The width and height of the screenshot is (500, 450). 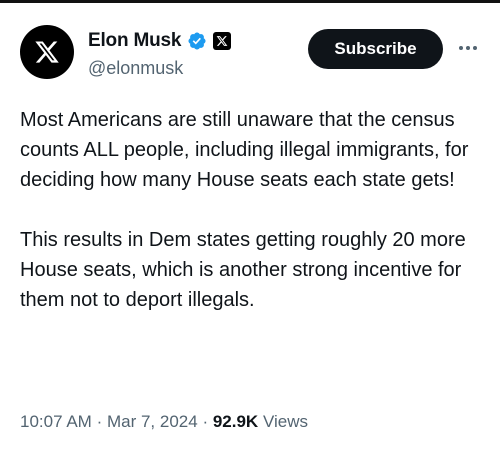 I want to click on views-count: 92.9K, so click(x=235, y=421).